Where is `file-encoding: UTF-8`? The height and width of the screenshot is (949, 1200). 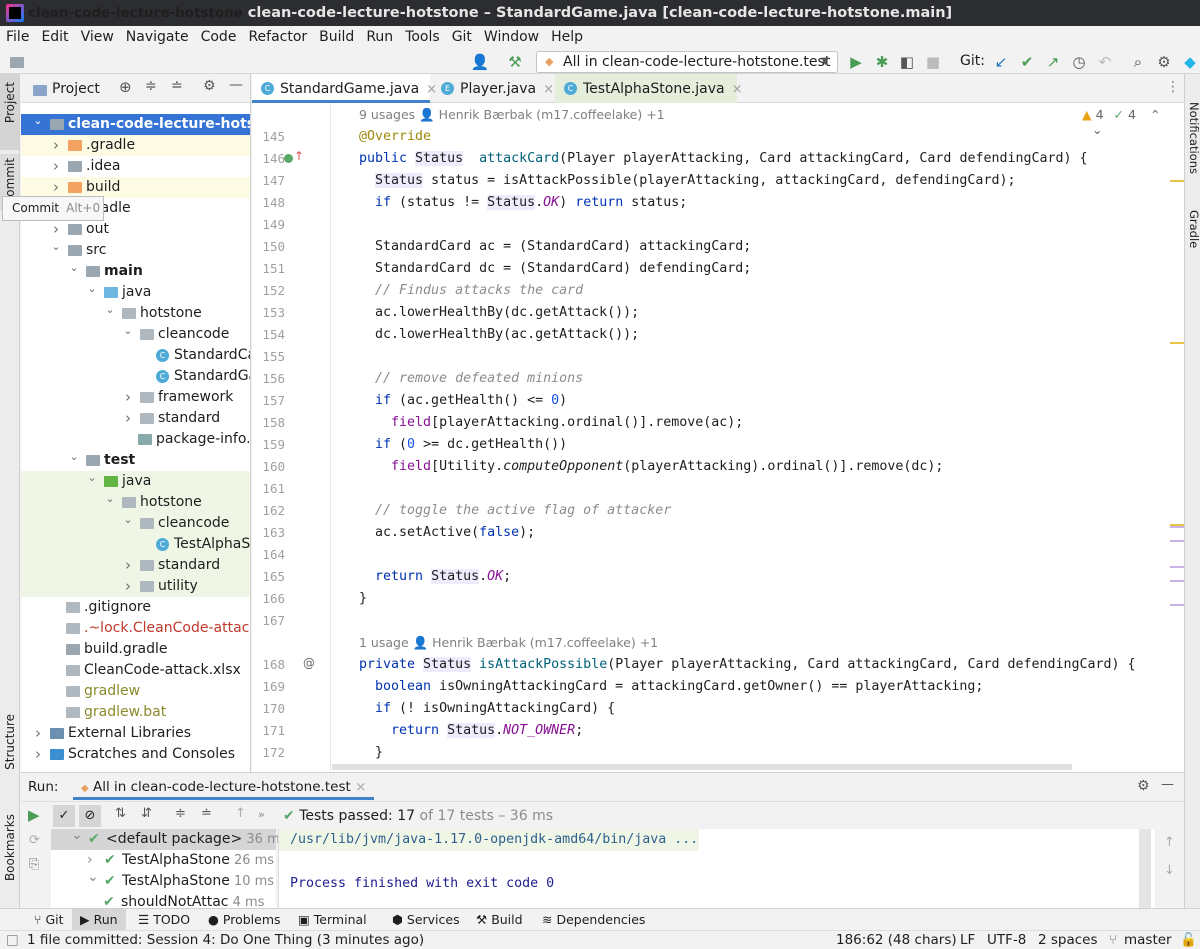 file-encoding: UTF-8 is located at coordinates (1006, 940).